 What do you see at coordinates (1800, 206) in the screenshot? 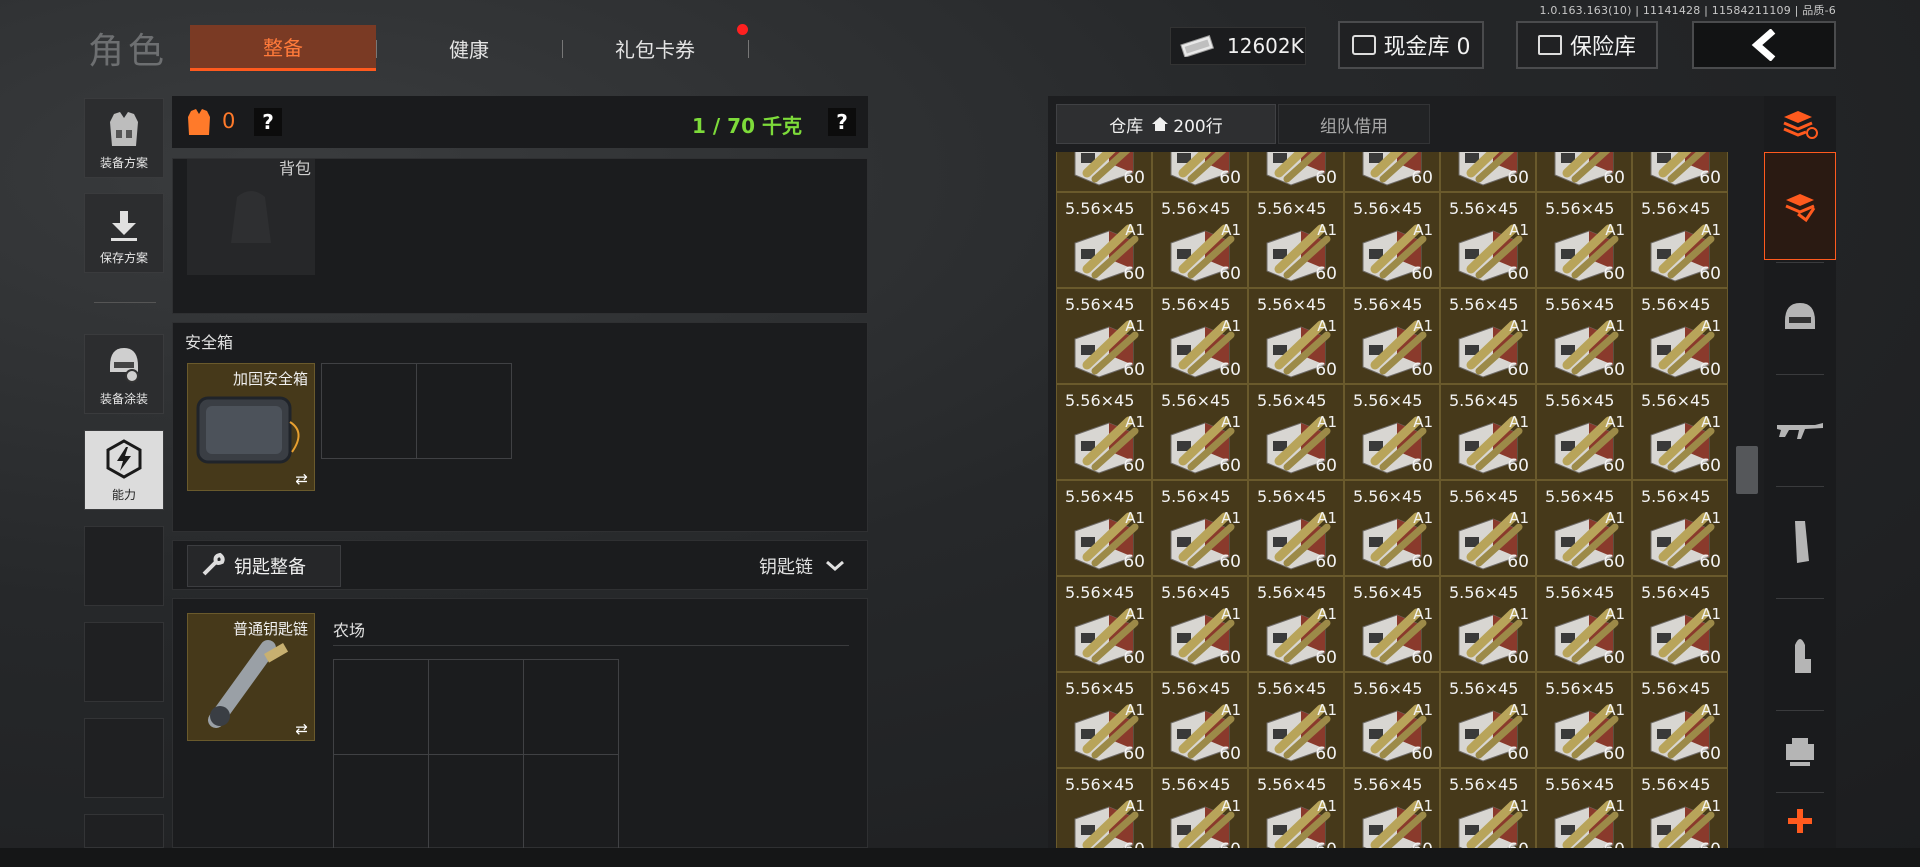
I see `category-all` at bounding box center [1800, 206].